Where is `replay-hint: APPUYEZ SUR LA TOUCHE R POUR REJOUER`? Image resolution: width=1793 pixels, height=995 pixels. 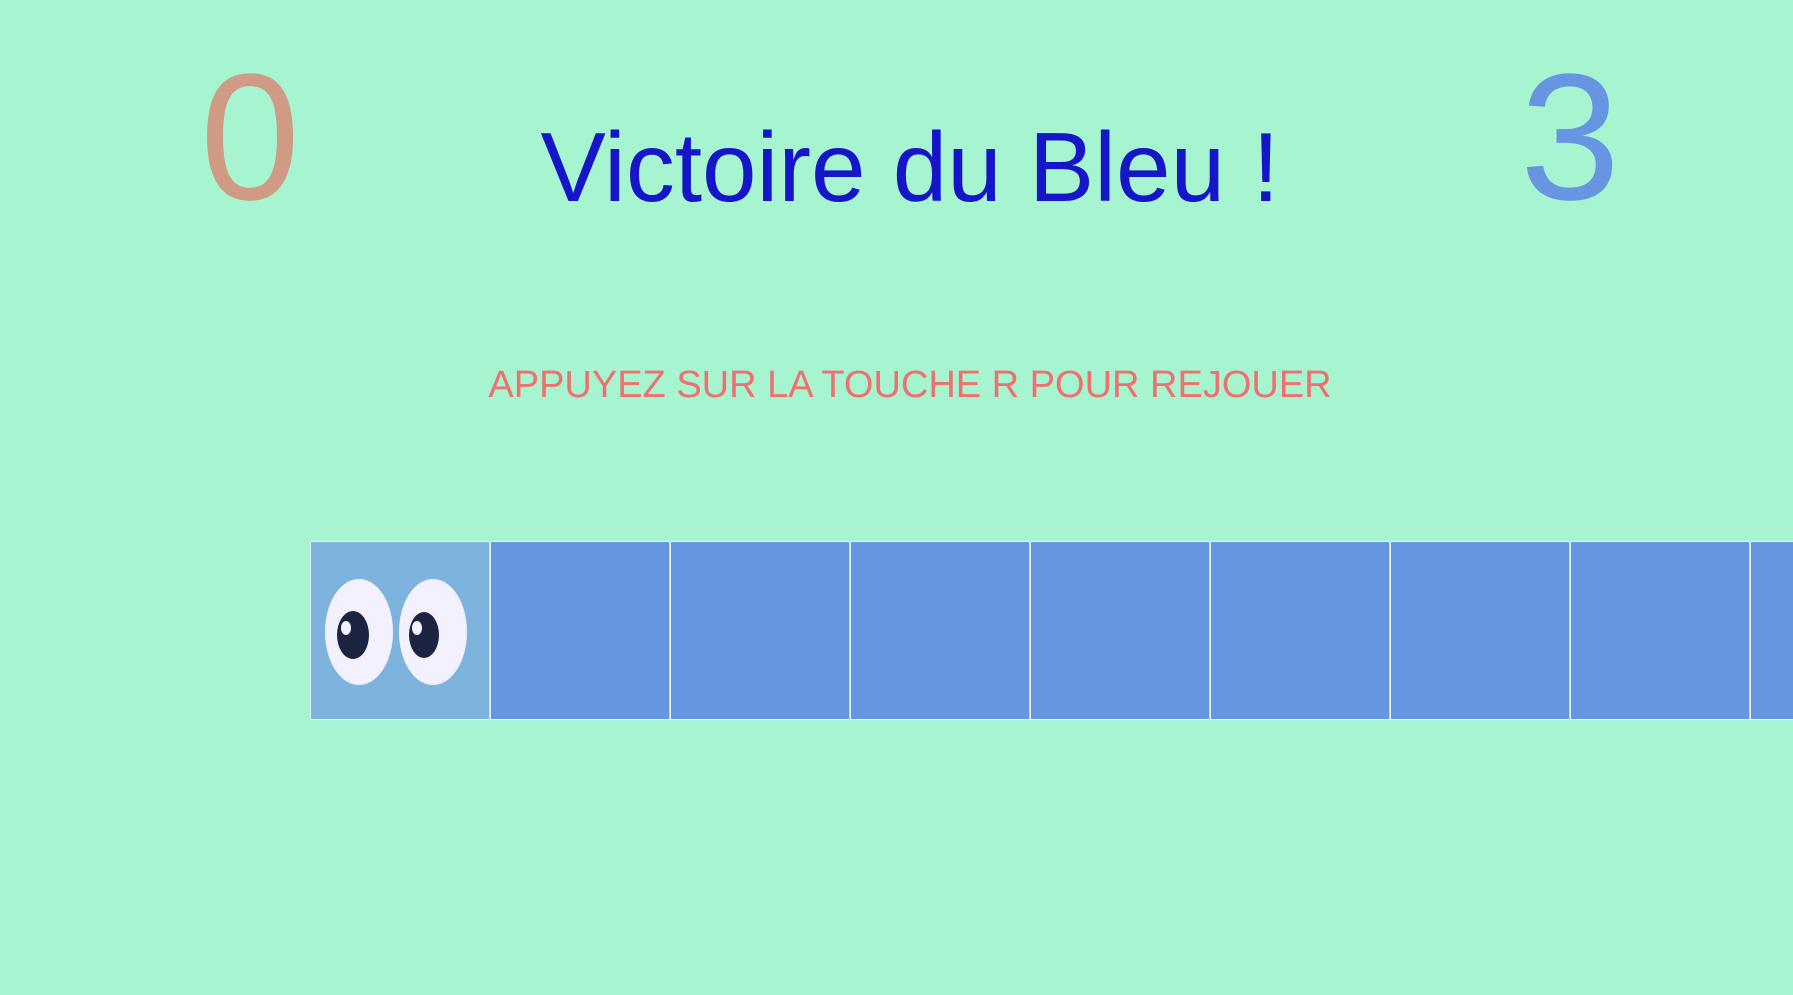
replay-hint: APPUYEZ SUR LA TOUCHE R POUR REJOUER is located at coordinates (910, 385).